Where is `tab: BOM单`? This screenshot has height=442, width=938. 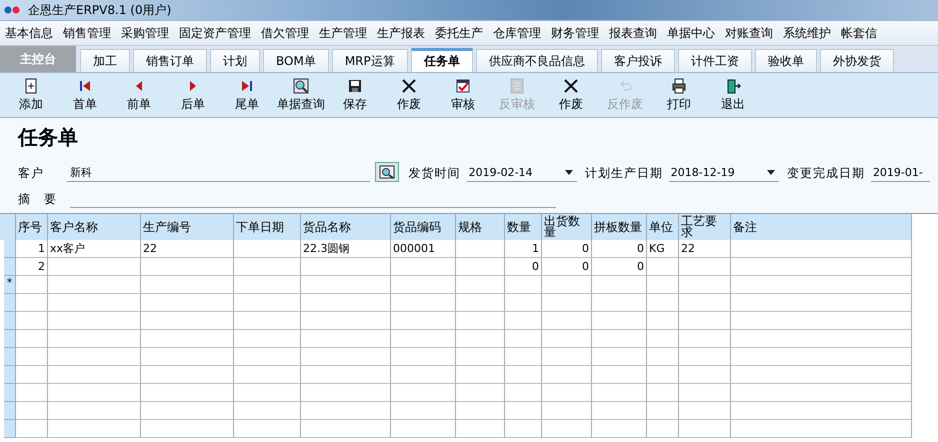 tab: BOM单 is located at coordinates (296, 60).